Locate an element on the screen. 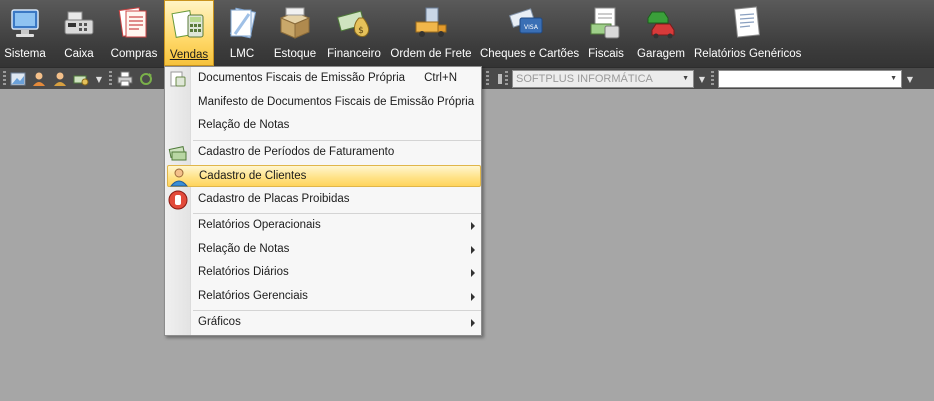 This screenshot has width=934, height=401. cash-icon is located at coordinates (81, 79).